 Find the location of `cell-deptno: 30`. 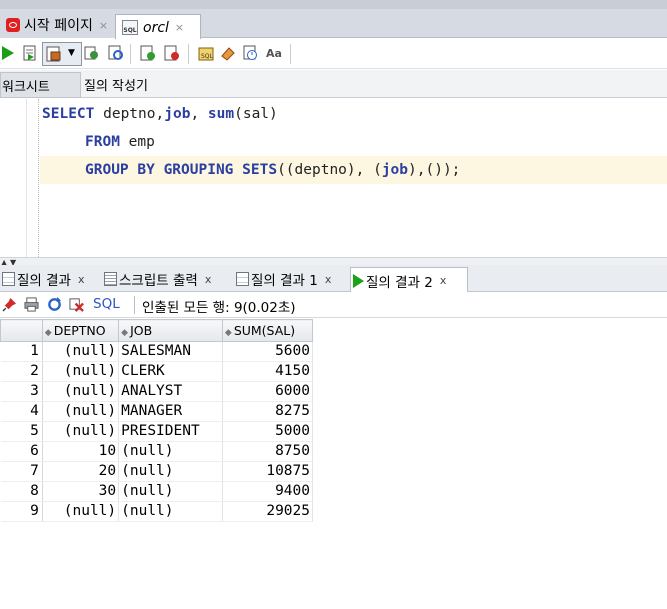

cell-deptno: 30 is located at coordinates (81, 491).